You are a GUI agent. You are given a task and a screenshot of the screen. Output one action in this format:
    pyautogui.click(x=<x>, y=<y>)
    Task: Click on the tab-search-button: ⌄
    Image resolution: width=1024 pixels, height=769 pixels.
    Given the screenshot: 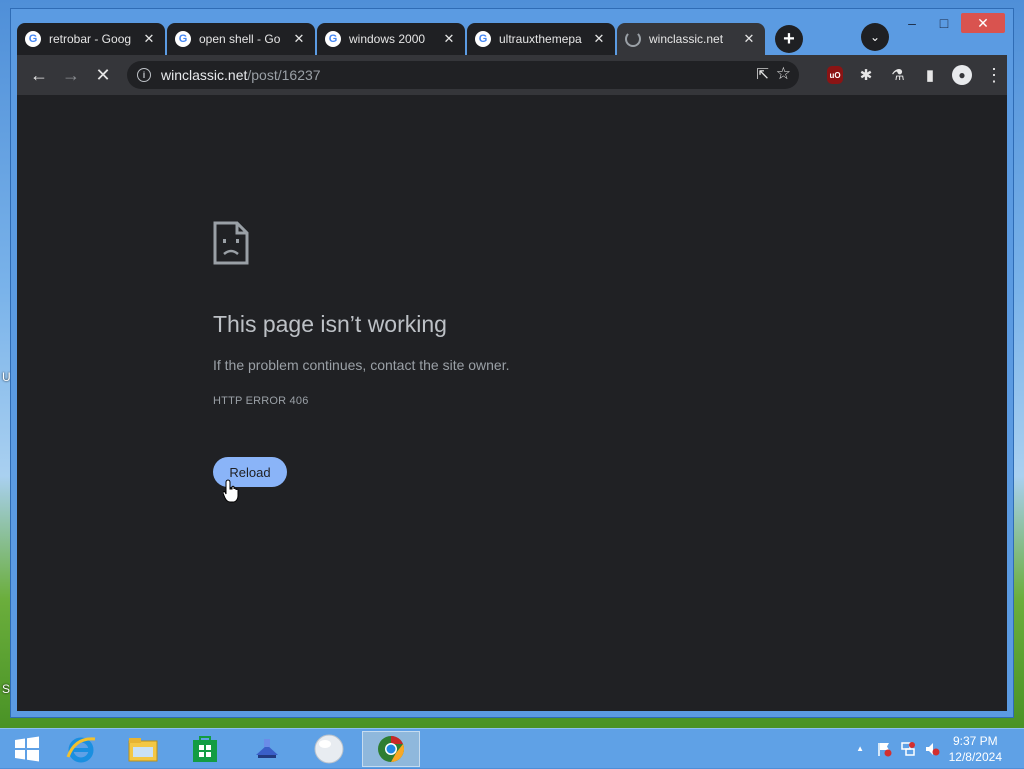 What is the action you would take?
    pyautogui.click(x=875, y=37)
    